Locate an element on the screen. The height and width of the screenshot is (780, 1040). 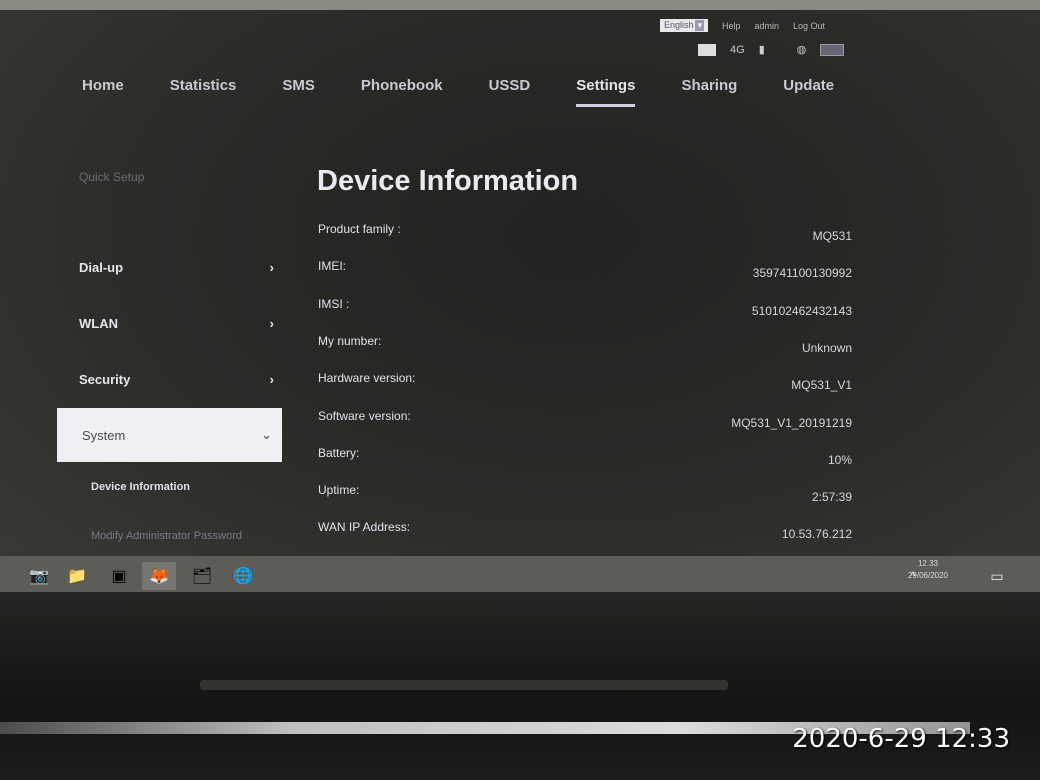
page-title: Device Information is located at coordinates (448, 181).